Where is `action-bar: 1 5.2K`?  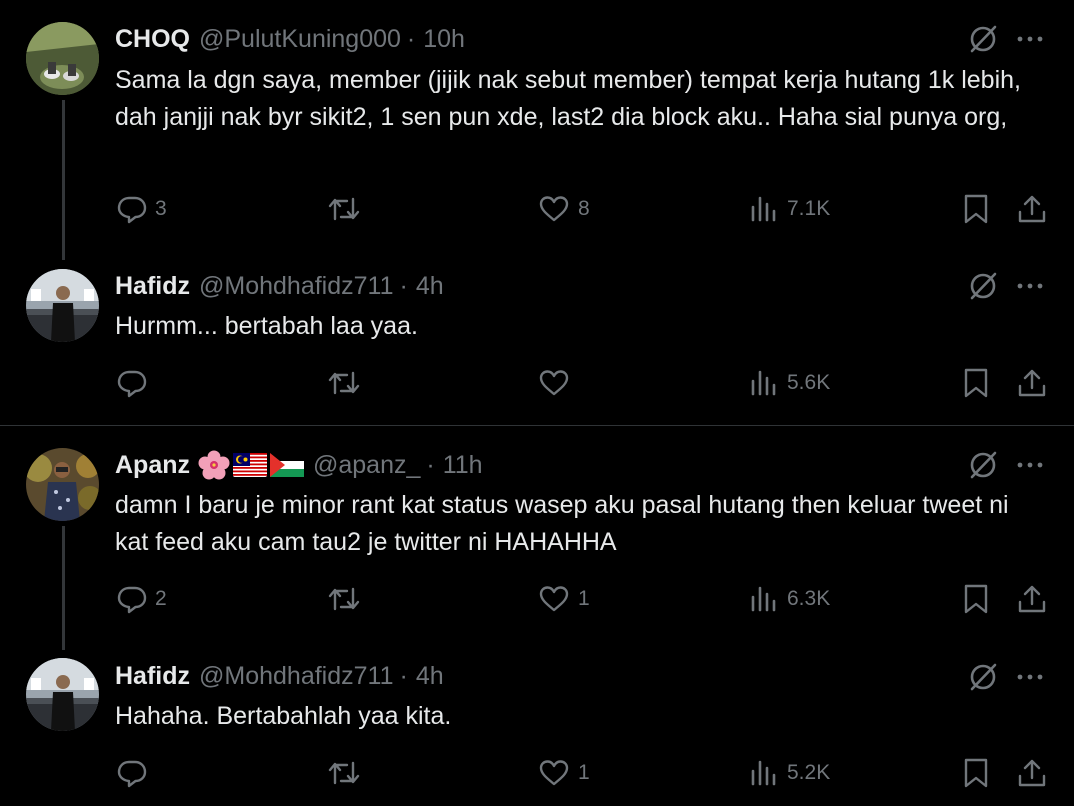 action-bar: 1 5.2K is located at coordinates (537, 774).